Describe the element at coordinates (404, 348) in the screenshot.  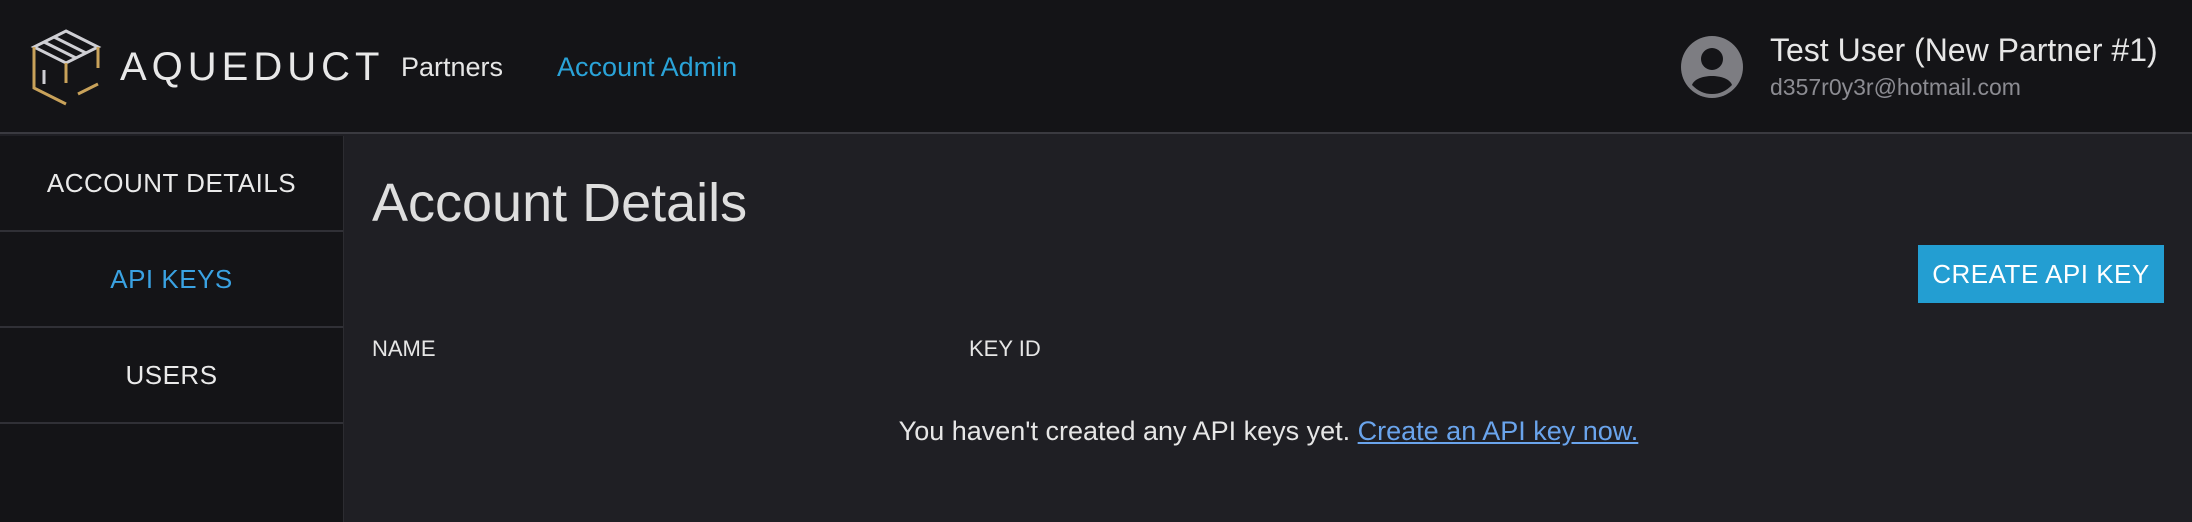
I see `column-header-name: NAME` at that location.